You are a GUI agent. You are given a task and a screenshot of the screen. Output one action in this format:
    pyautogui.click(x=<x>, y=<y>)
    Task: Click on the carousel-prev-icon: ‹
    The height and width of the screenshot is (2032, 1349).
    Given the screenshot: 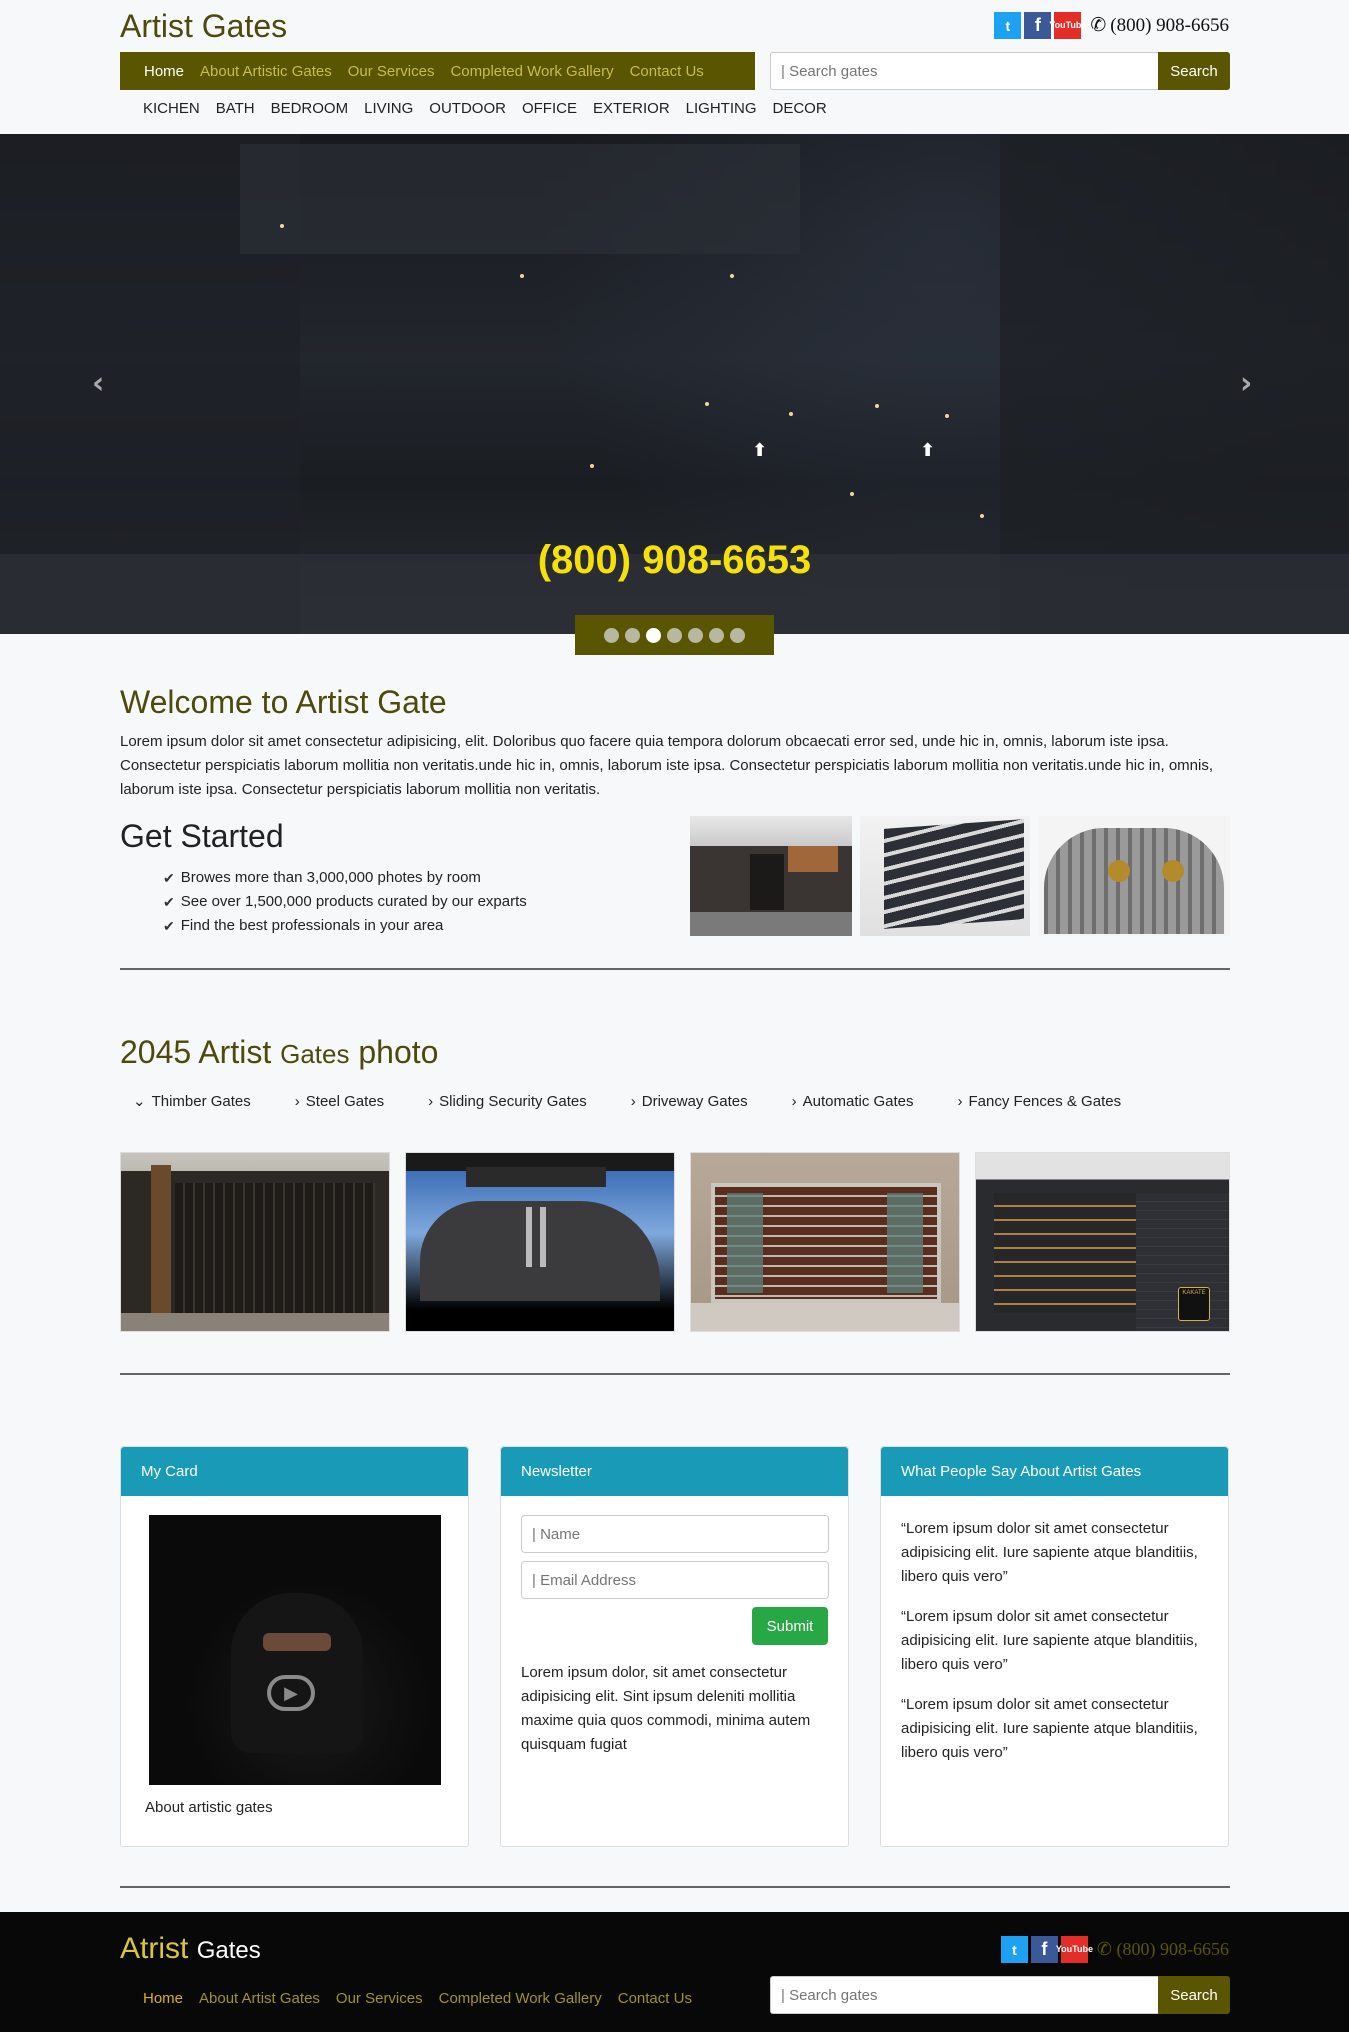 What is the action you would take?
    pyautogui.click(x=98, y=383)
    